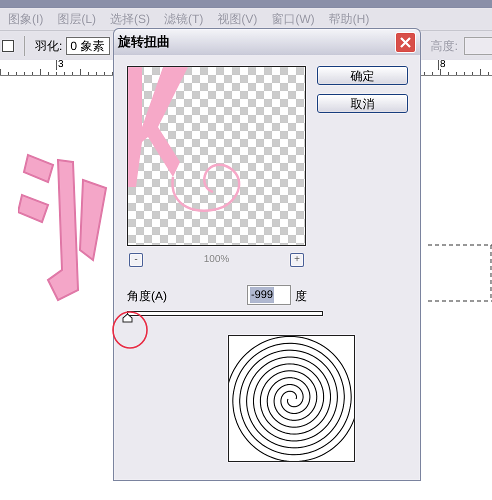 This screenshot has height=500, width=492. I want to click on feather-field: 0 象素, so click(88, 45).